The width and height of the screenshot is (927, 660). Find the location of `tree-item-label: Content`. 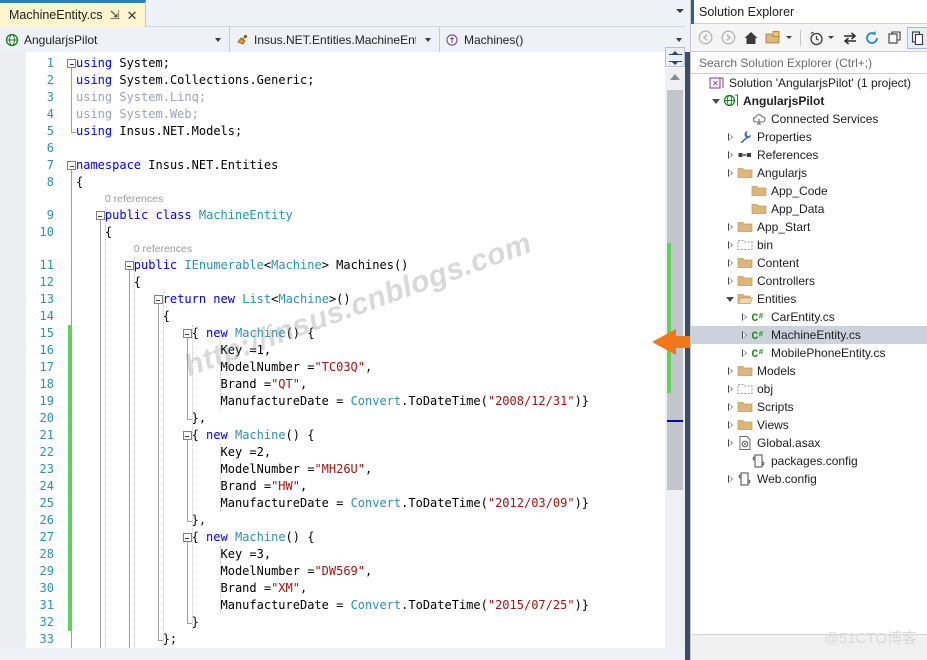

tree-item-label: Content is located at coordinates (778, 263).